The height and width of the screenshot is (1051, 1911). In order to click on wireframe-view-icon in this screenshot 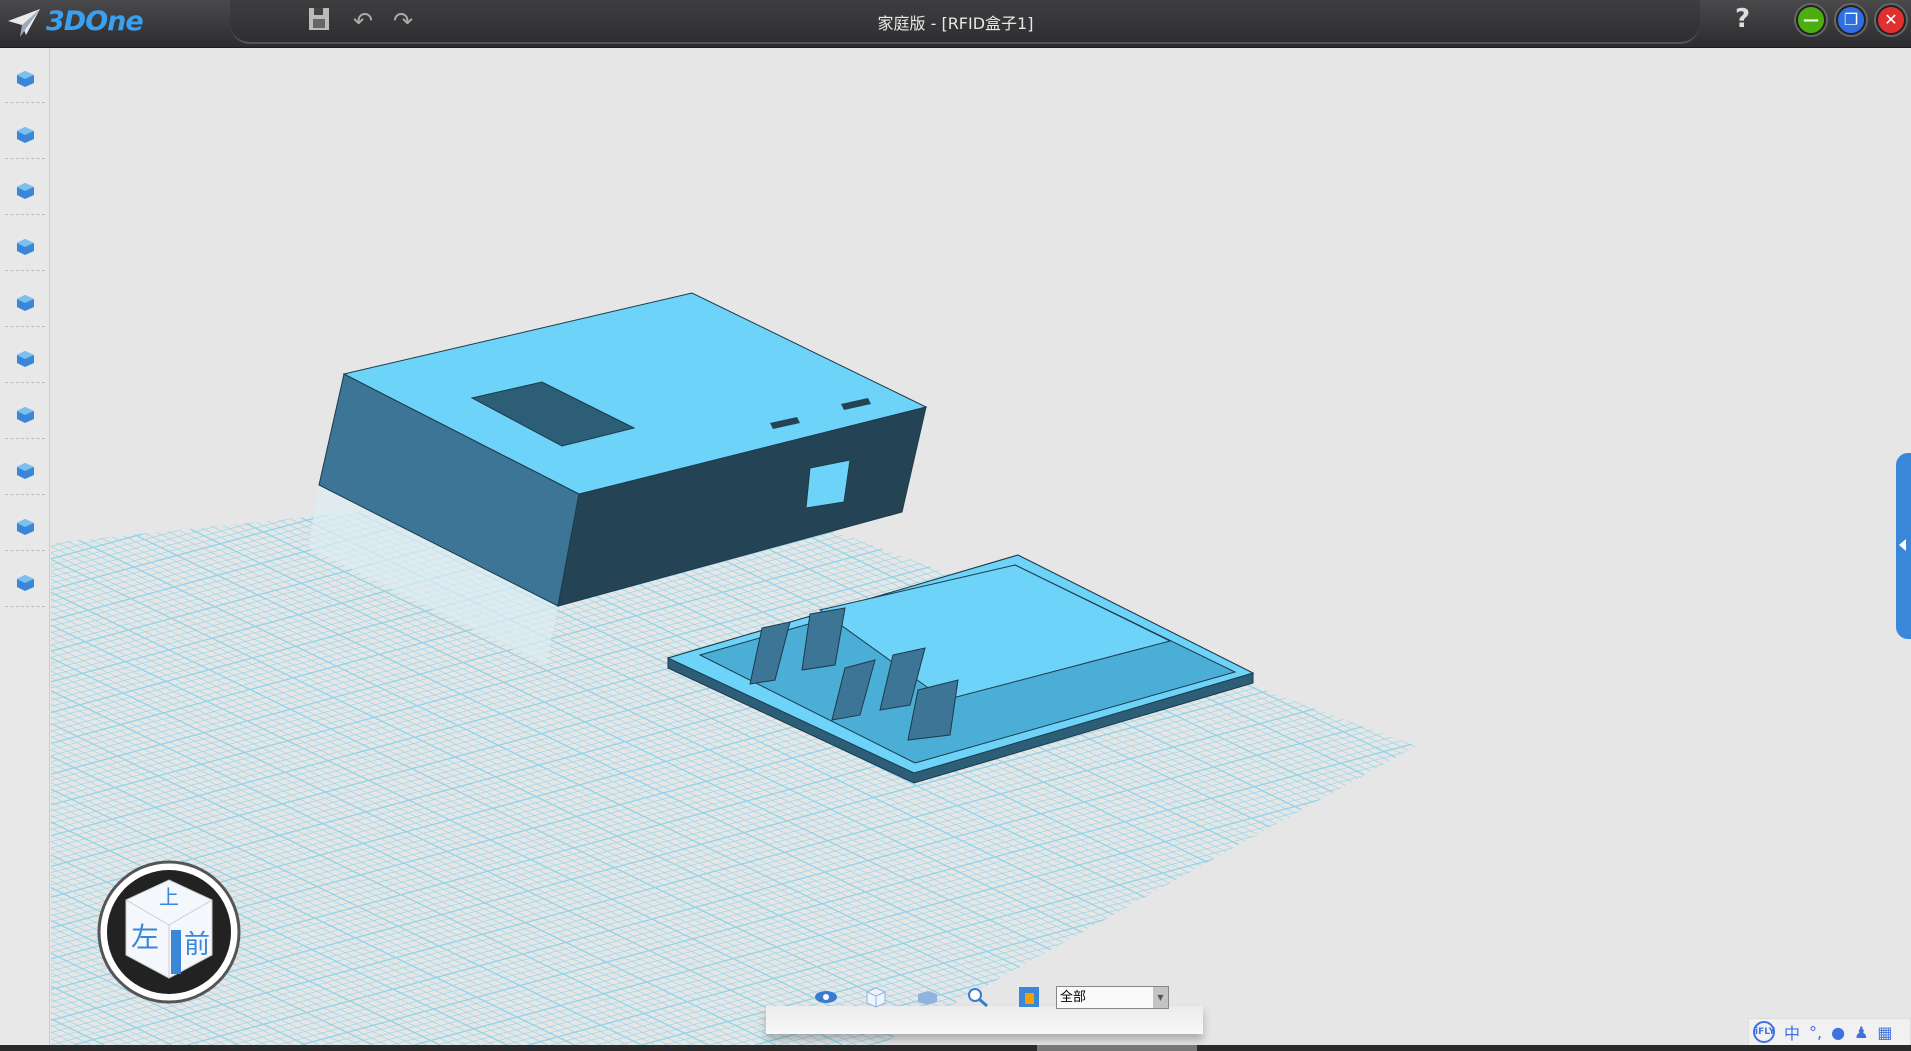, I will do `click(876, 997)`.